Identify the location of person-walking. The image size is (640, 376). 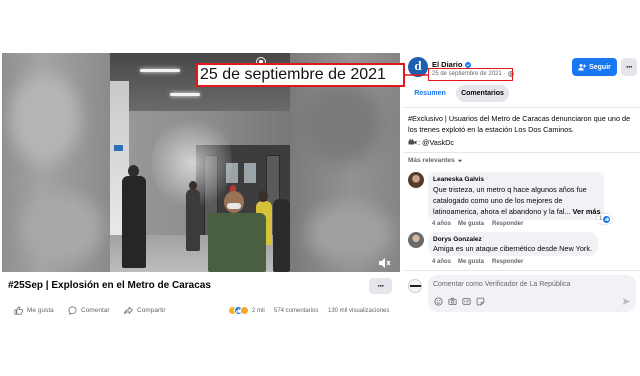
(134, 222).